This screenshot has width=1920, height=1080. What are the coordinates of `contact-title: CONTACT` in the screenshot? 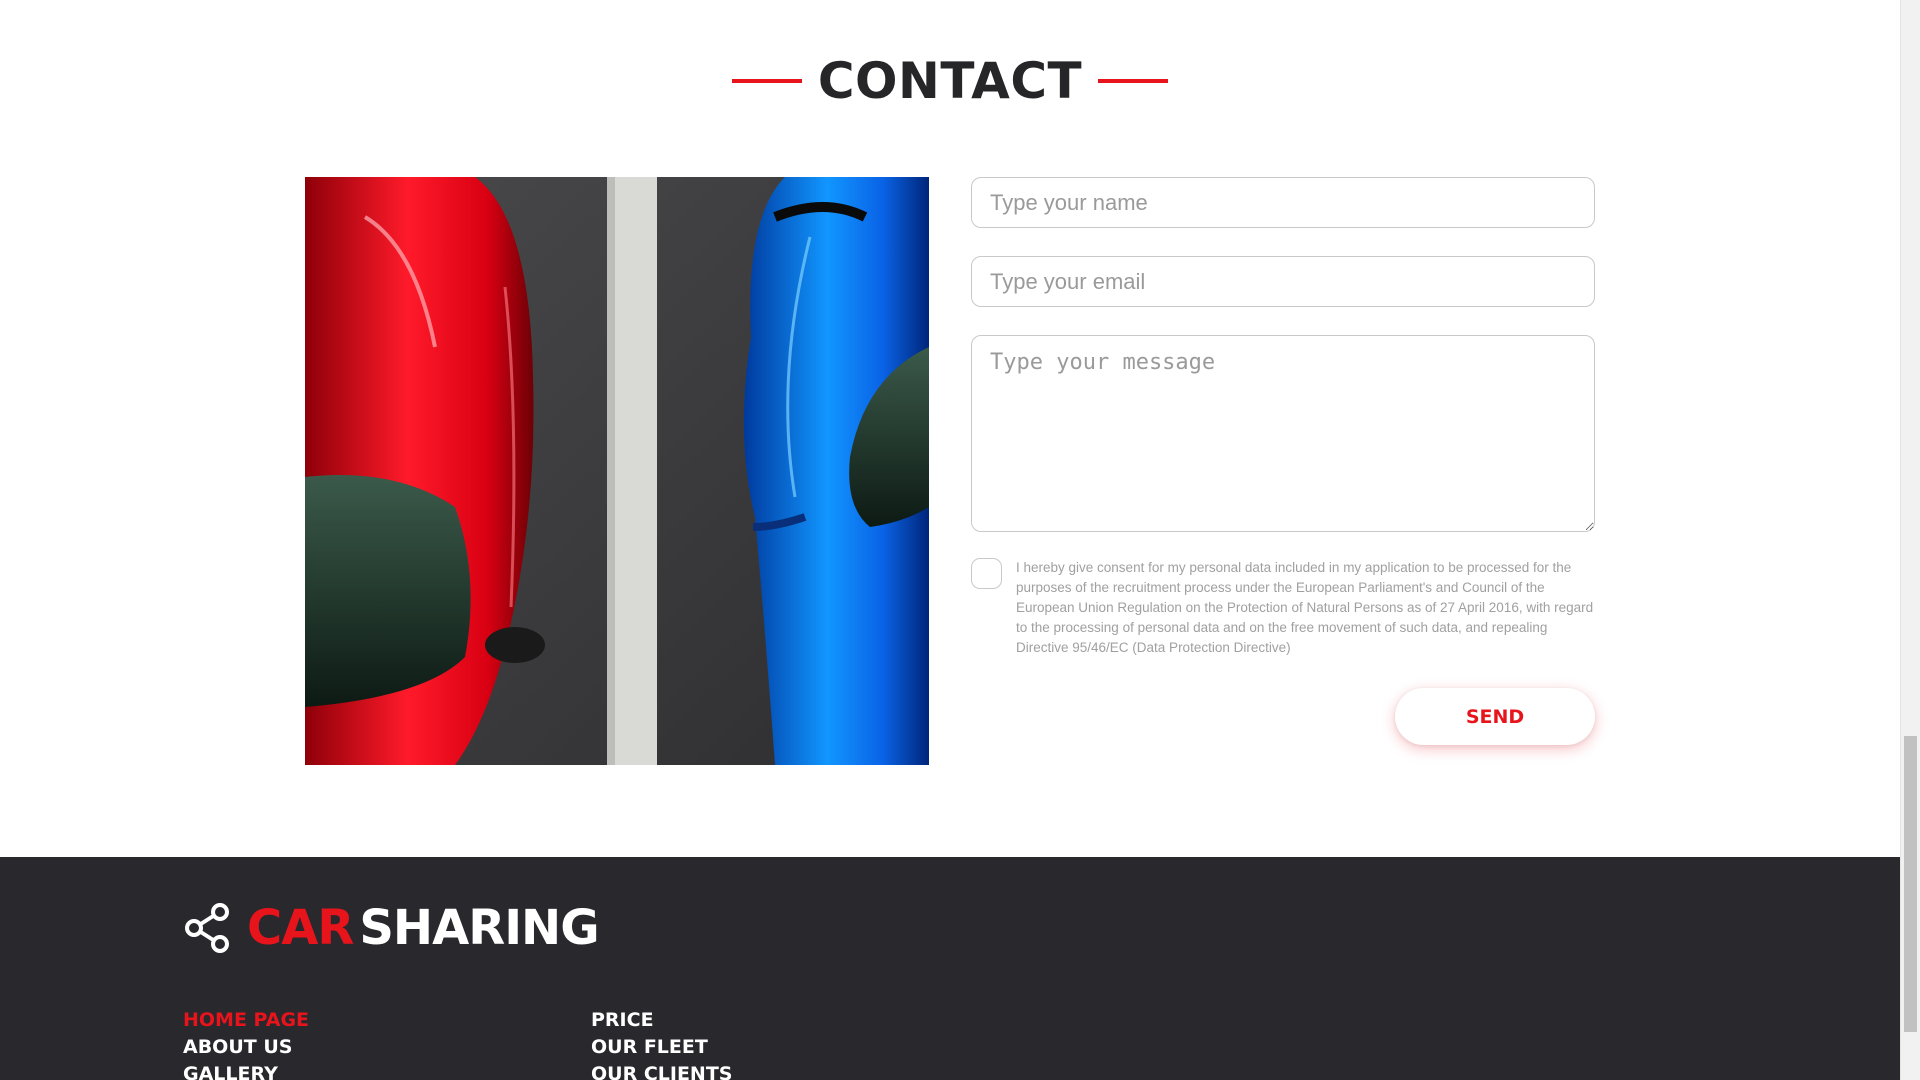 It's located at (950, 81).